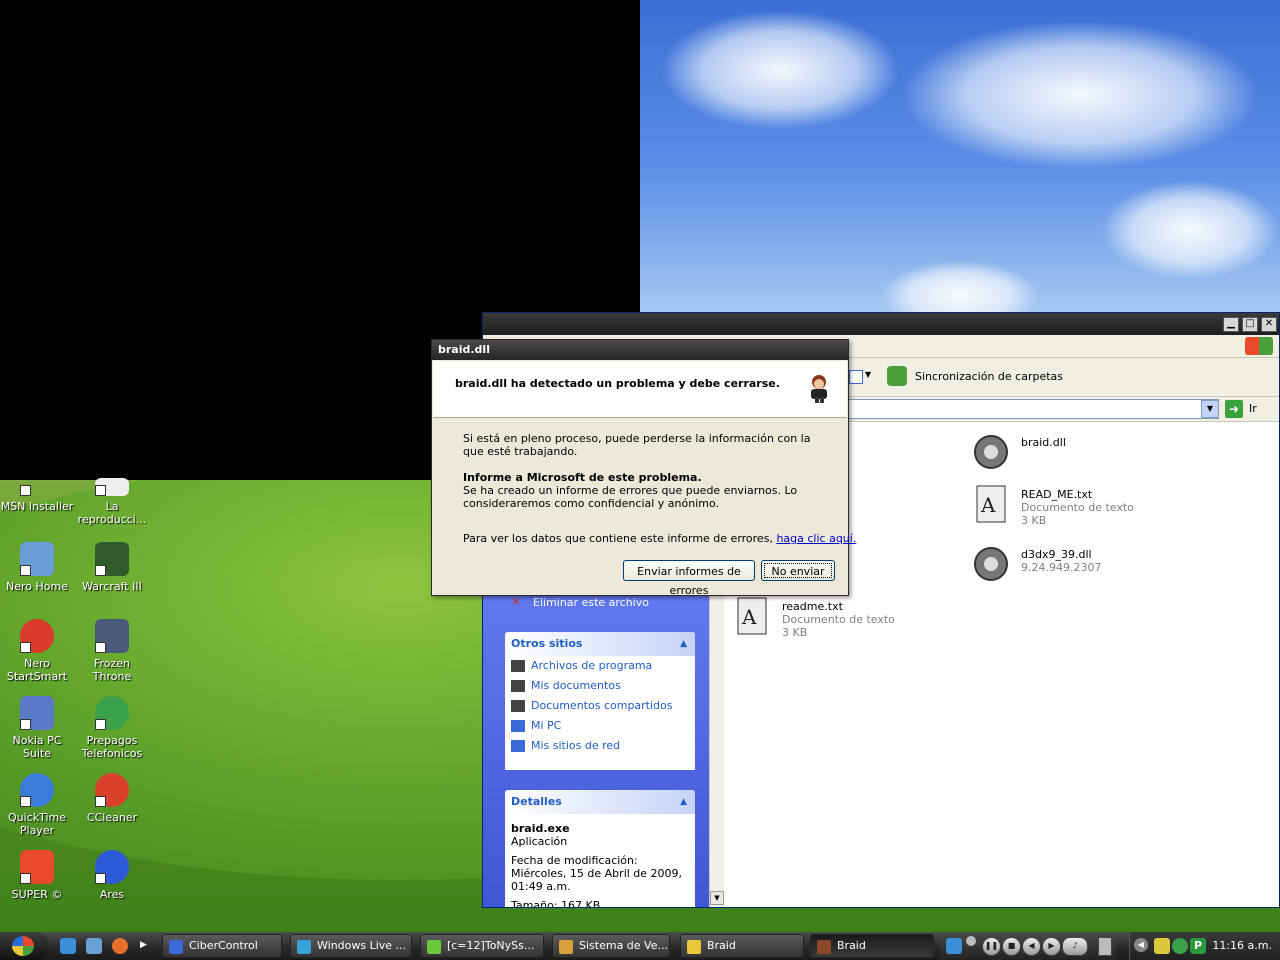 The width and height of the screenshot is (1280, 960). What do you see at coordinates (68, 946) in the screenshot?
I see `messenger-quicklaunch-icon` at bounding box center [68, 946].